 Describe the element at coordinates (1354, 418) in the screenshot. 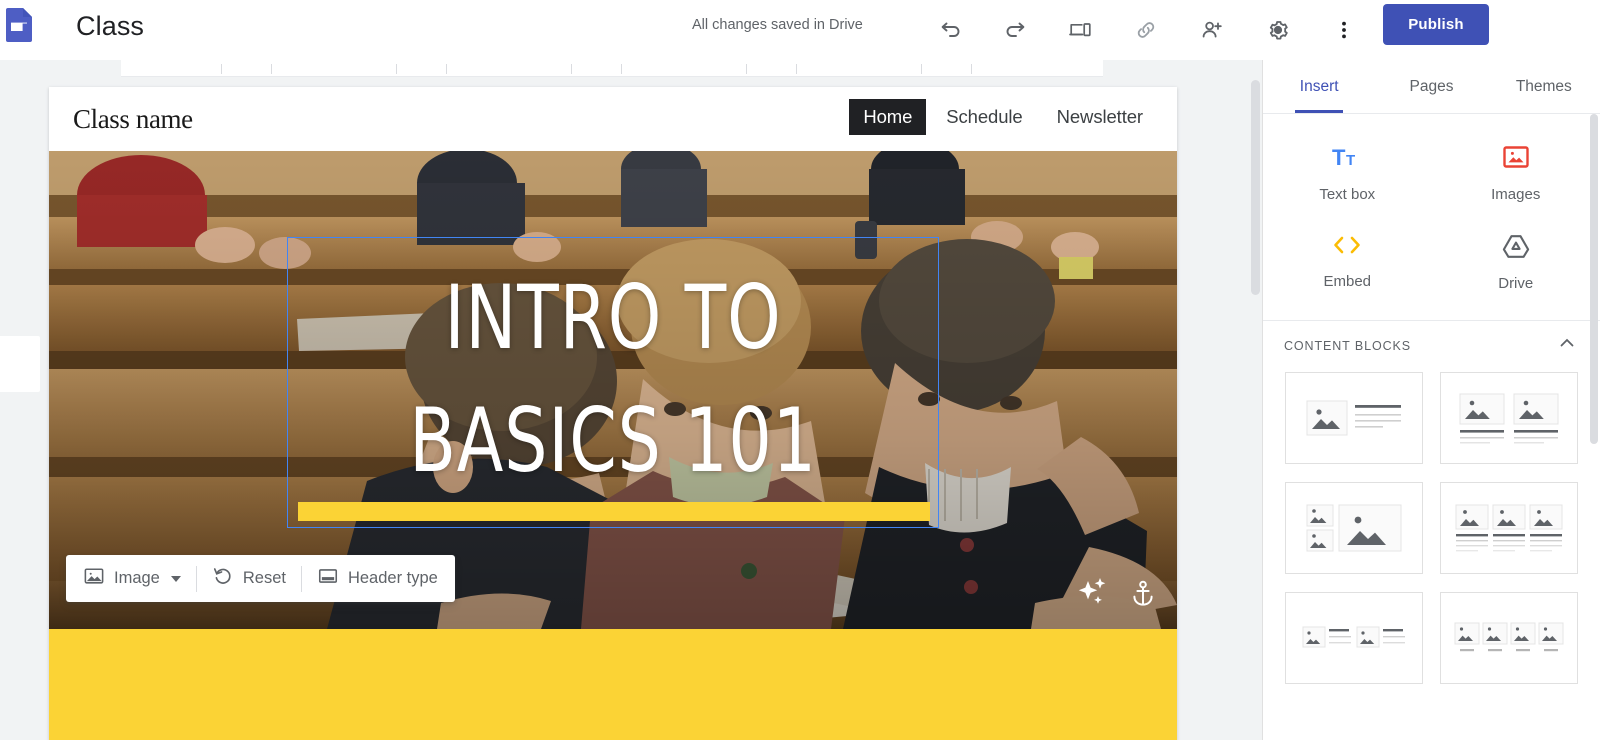

I see `content-block-image-left-text-right` at that location.